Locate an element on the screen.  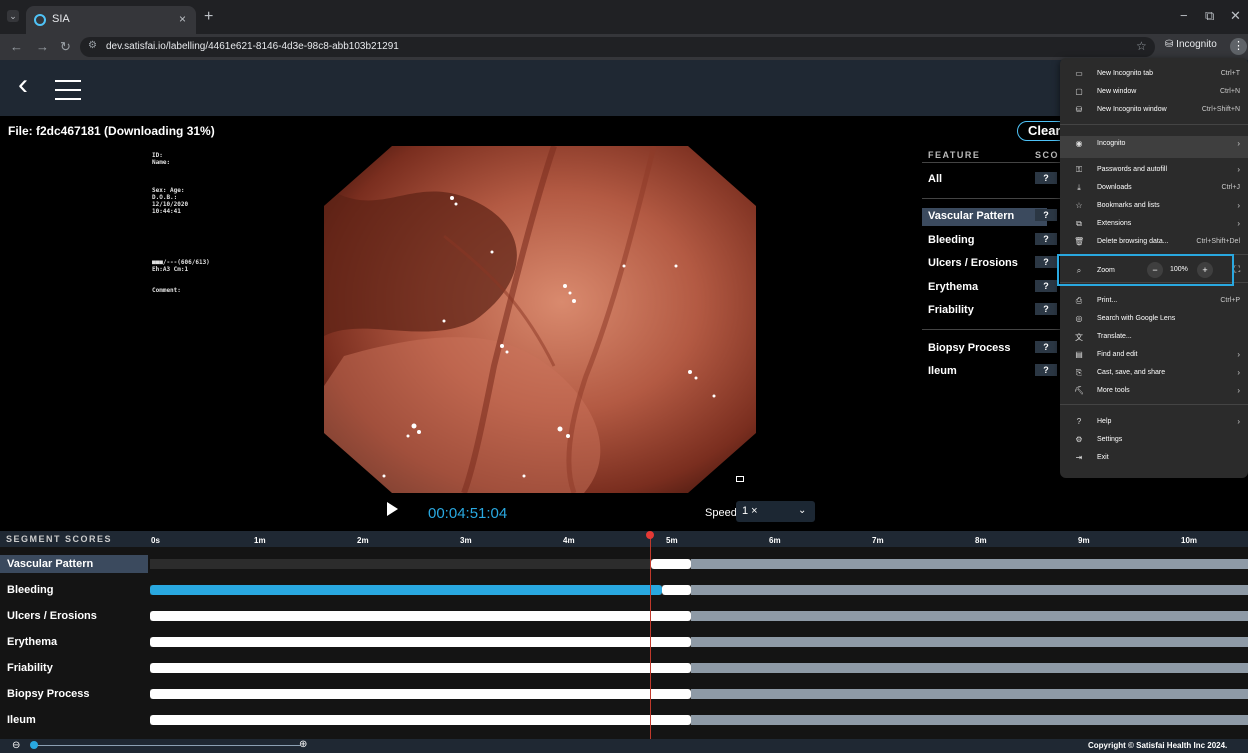
reload-icon: ↻ is located at coordinates (65, 47).